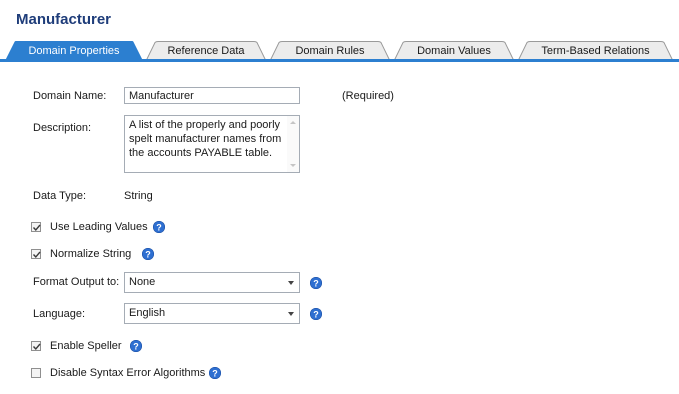 This screenshot has height=394, width=679. I want to click on tab-label: Domain Properties, so click(74, 51).